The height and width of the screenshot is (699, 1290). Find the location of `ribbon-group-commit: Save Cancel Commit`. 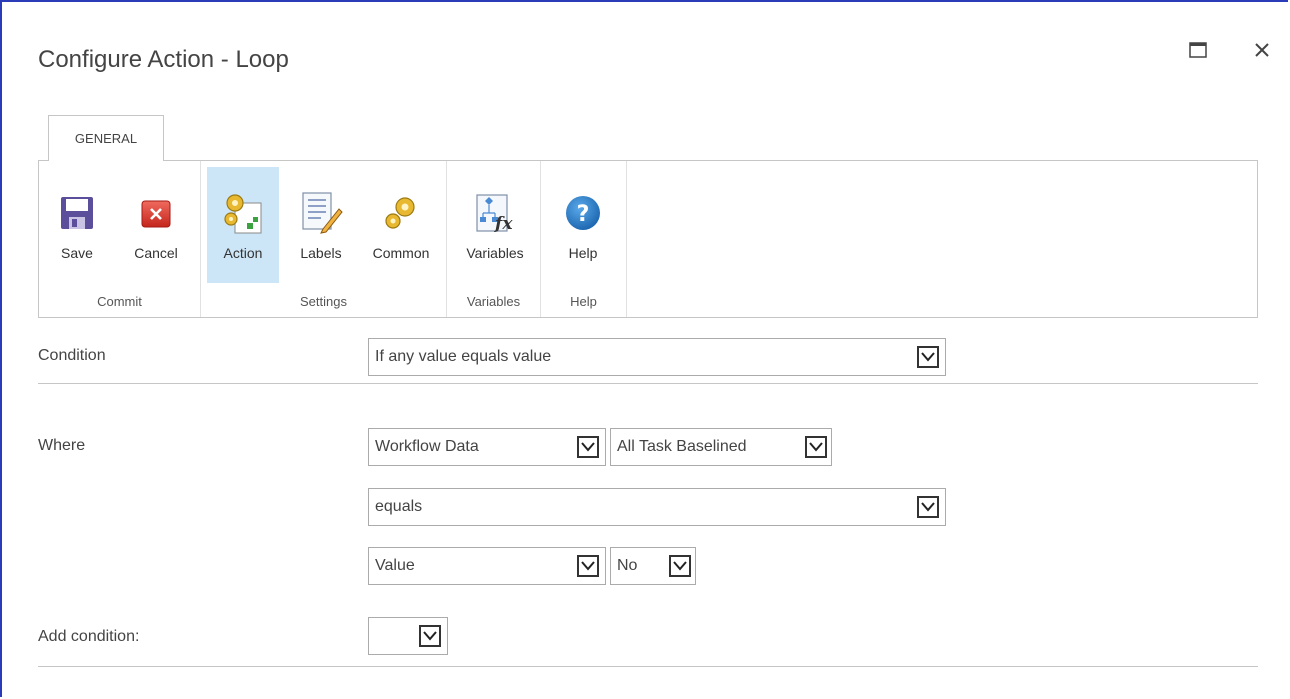

ribbon-group-commit: Save Cancel Commit is located at coordinates (120, 239).